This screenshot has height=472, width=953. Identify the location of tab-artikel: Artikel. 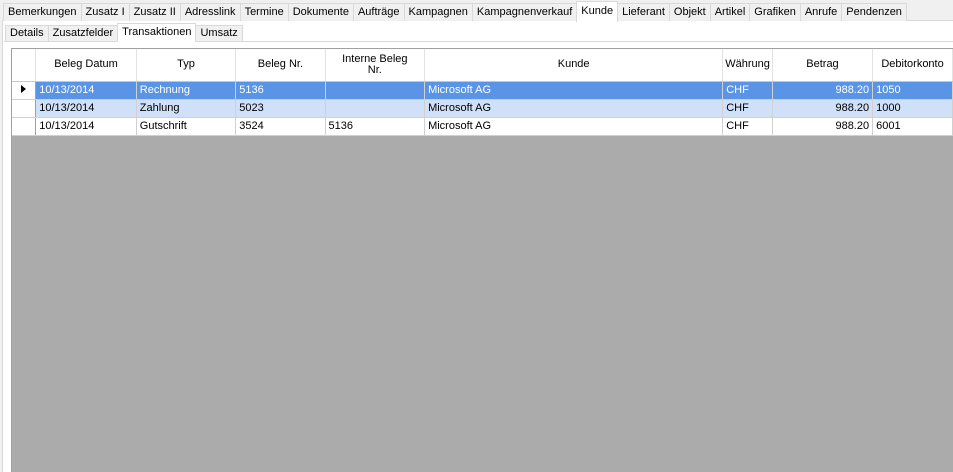
(730, 12).